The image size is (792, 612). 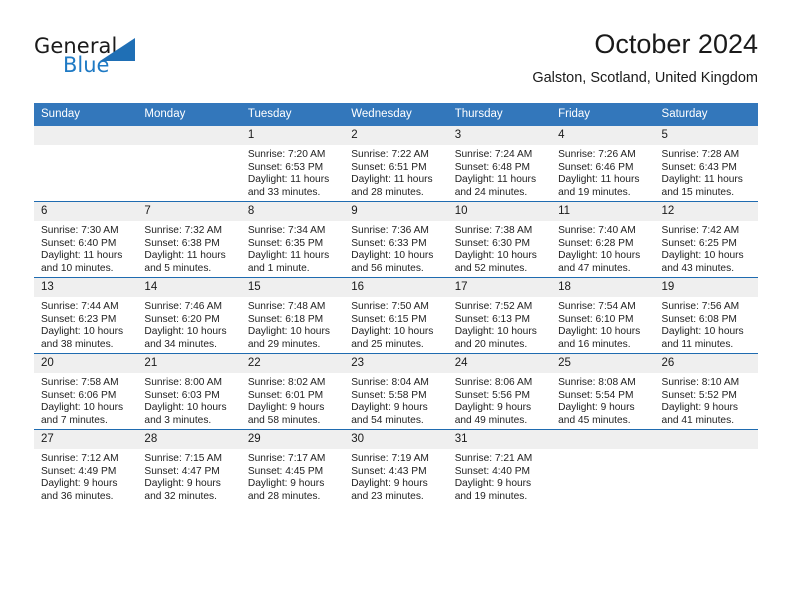 I want to click on weekday-header-wednesday: Wednesday, so click(x=396, y=114).